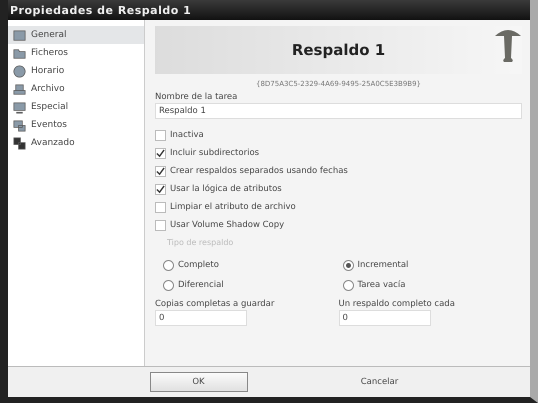 This screenshot has height=403, width=538. Describe the element at coordinates (397, 304) in the screenshot. I see `field-label: Un respaldo completo cada` at that location.